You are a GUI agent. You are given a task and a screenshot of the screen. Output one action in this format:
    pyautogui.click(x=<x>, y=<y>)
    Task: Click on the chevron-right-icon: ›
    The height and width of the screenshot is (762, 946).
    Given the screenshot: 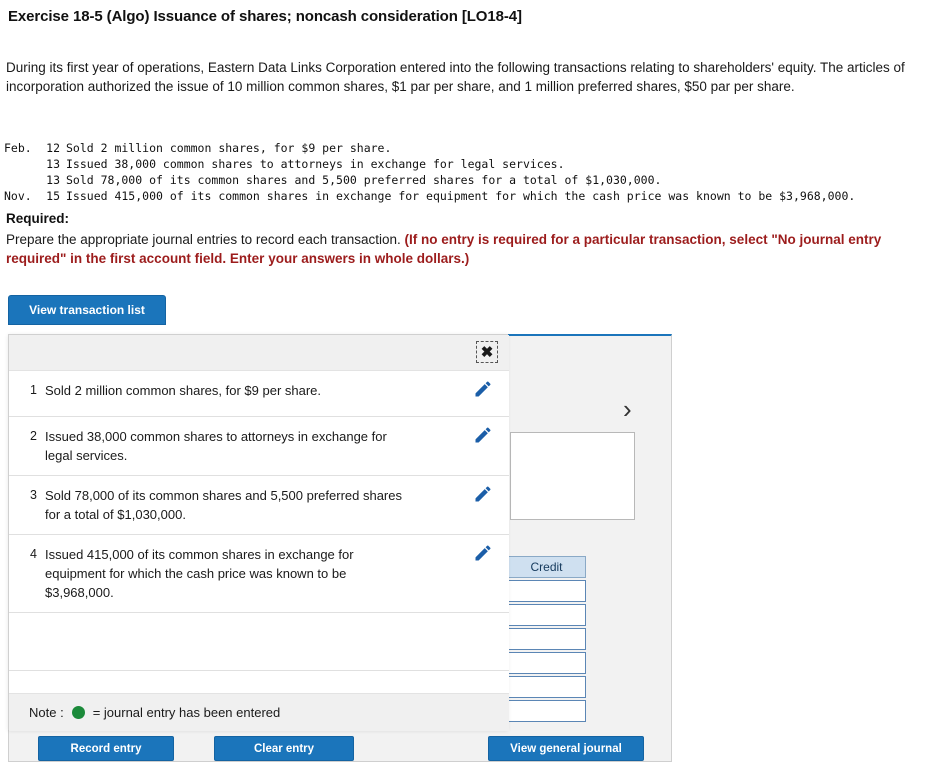 What is the action you would take?
    pyautogui.click(x=627, y=409)
    